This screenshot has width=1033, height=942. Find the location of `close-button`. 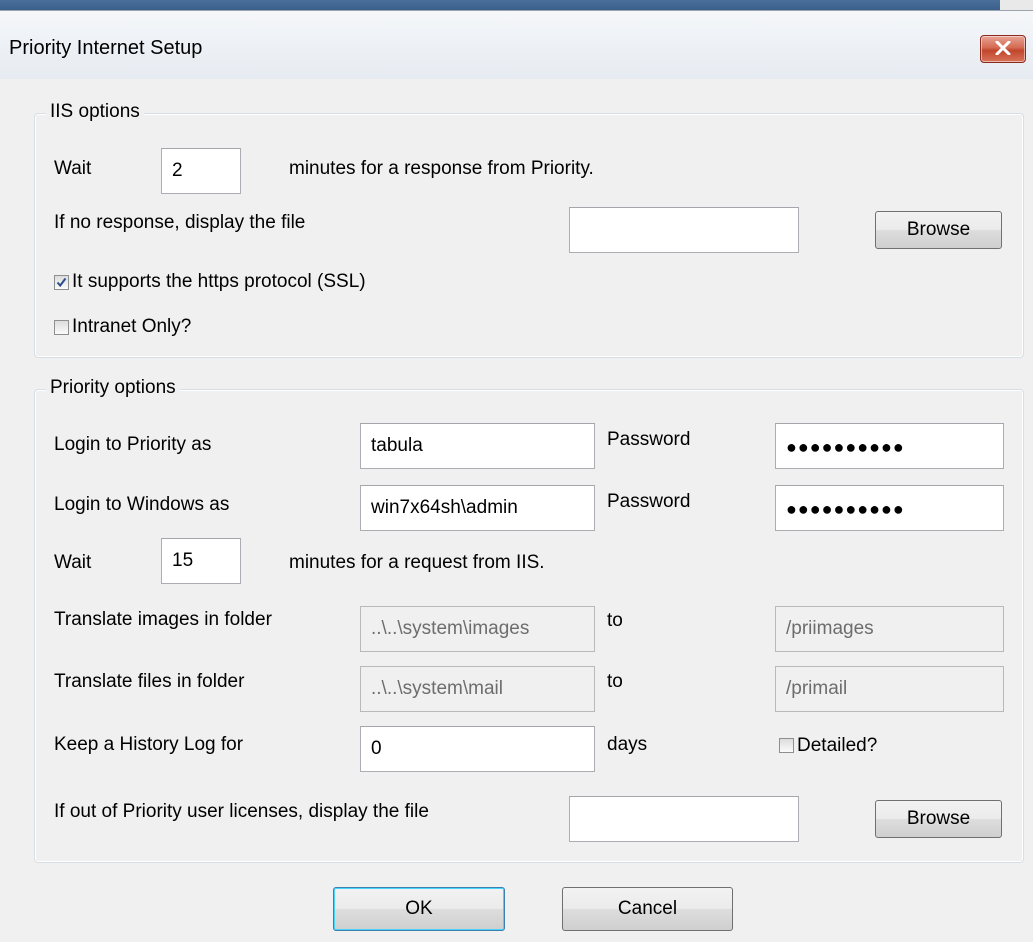

close-button is located at coordinates (1003, 49).